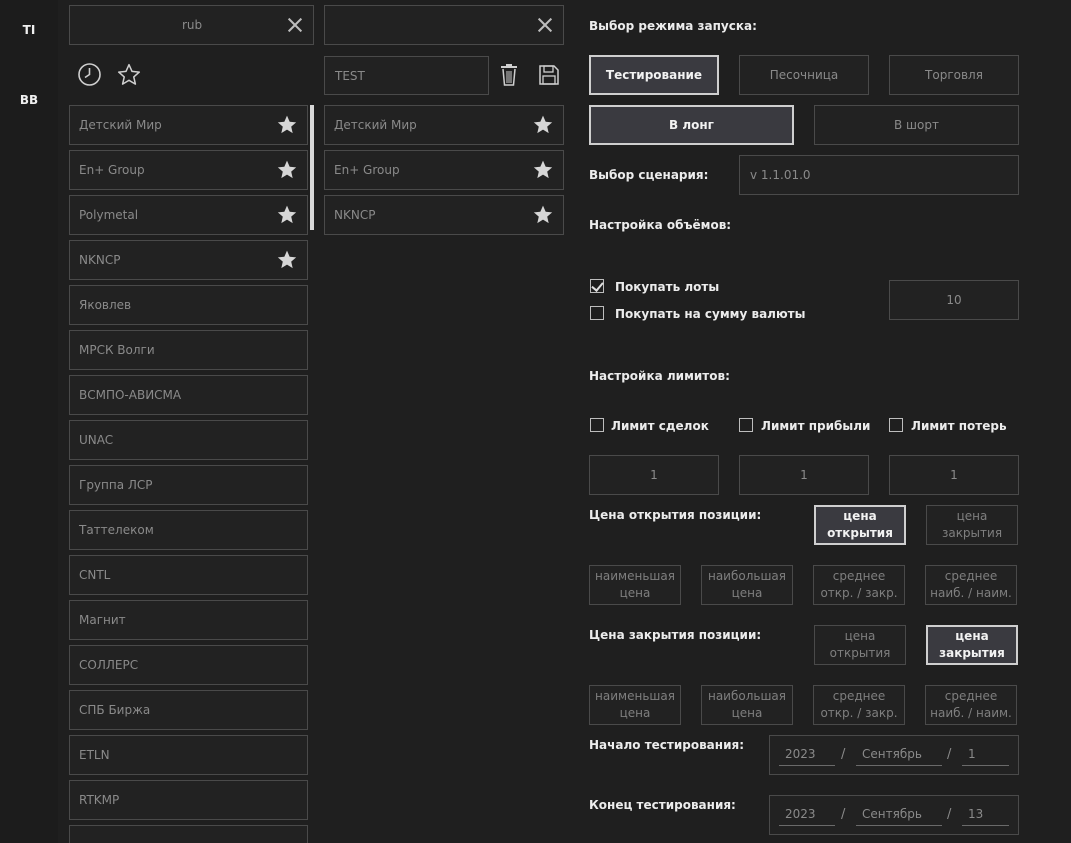 The width and height of the screenshot is (1071, 843). What do you see at coordinates (406, 75) in the screenshot?
I see `list-name-input: TEST` at bounding box center [406, 75].